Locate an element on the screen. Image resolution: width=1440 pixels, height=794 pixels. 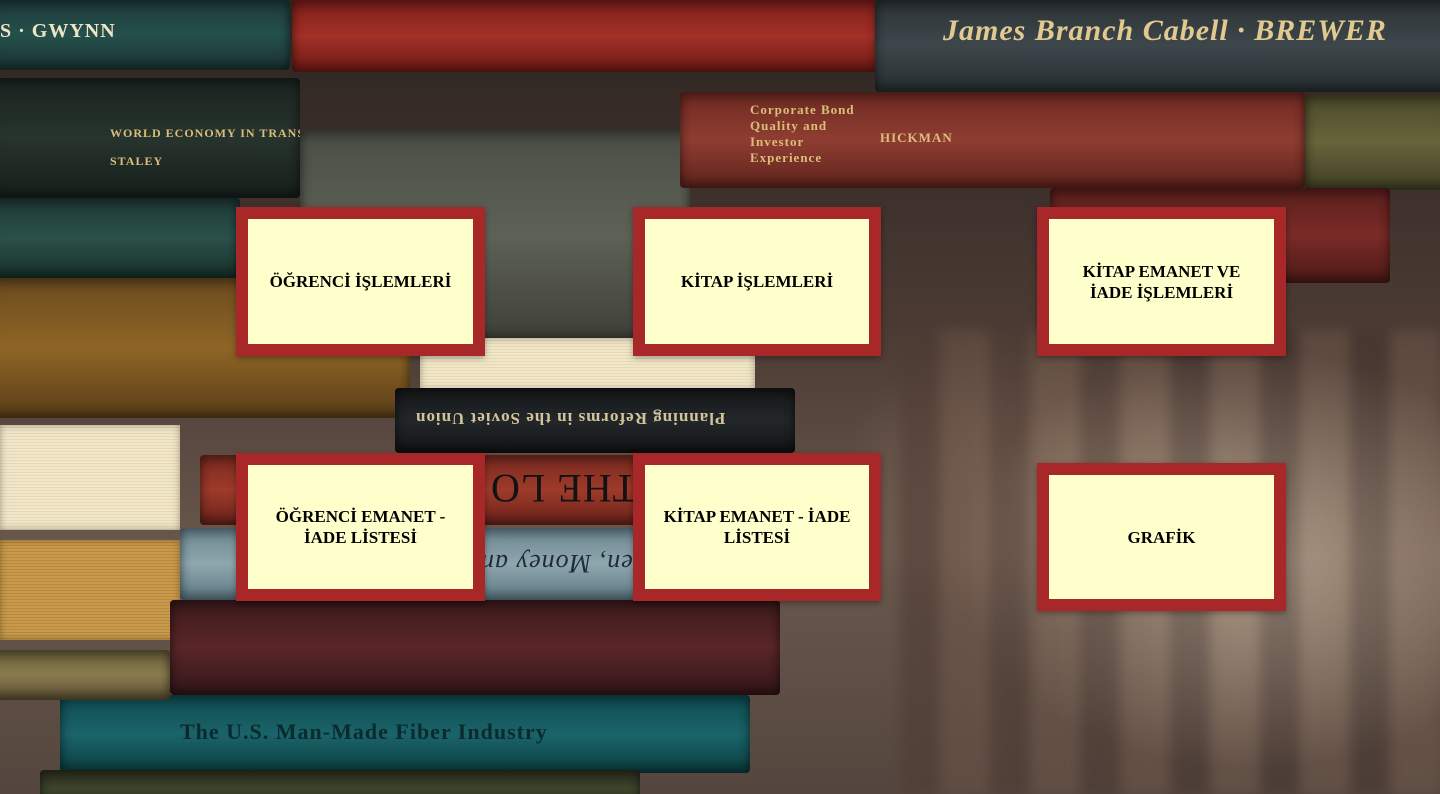
book-spine-planning-reforms: Planning Reforms in the Soviet Union is located at coordinates (595, 420).